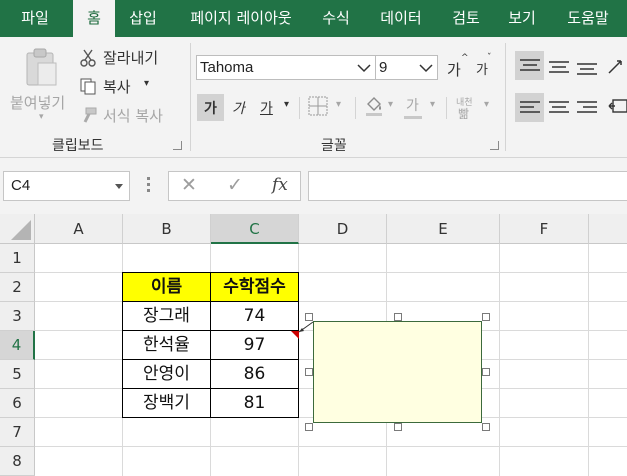  I want to click on name-cell: 안영이, so click(167, 374).